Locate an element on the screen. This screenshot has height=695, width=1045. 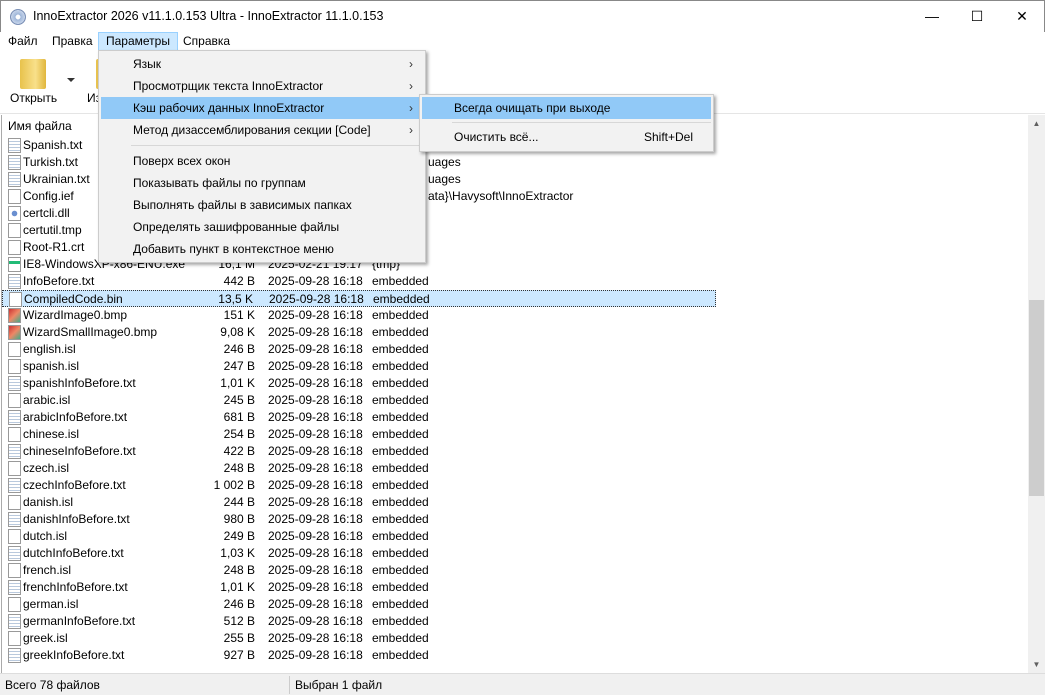
table-row: french.isl 248 B 2025-09-28 16:18 embedded is located at coordinates (359, 570).